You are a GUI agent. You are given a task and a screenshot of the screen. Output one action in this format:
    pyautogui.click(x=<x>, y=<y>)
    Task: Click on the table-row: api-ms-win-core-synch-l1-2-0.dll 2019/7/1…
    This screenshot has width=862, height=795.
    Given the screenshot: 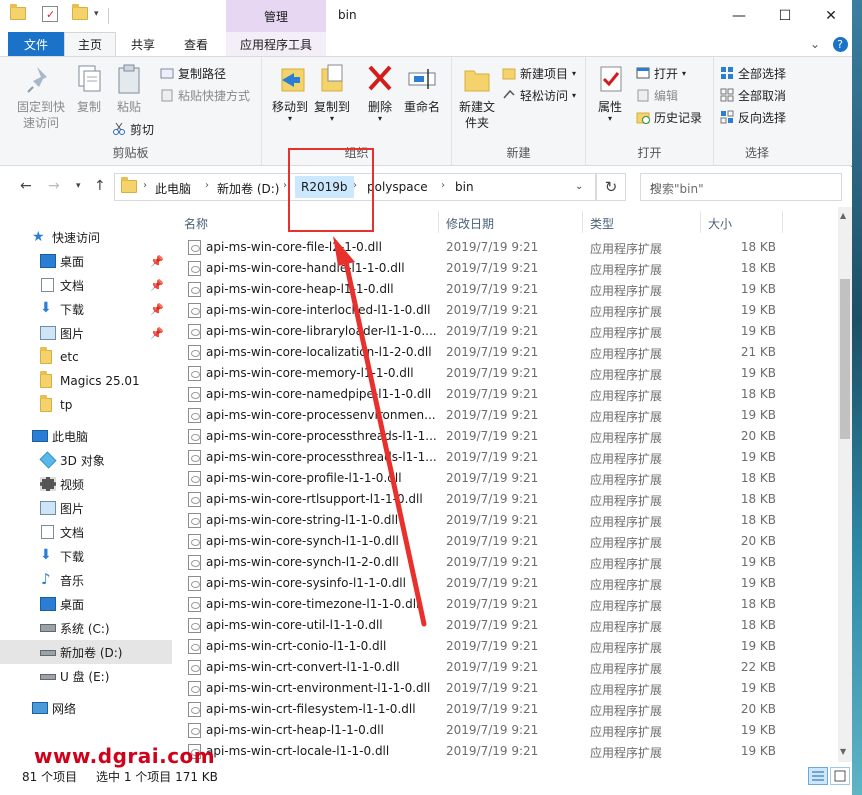 What is the action you would take?
    pyautogui.click(x=511, y=562)
    